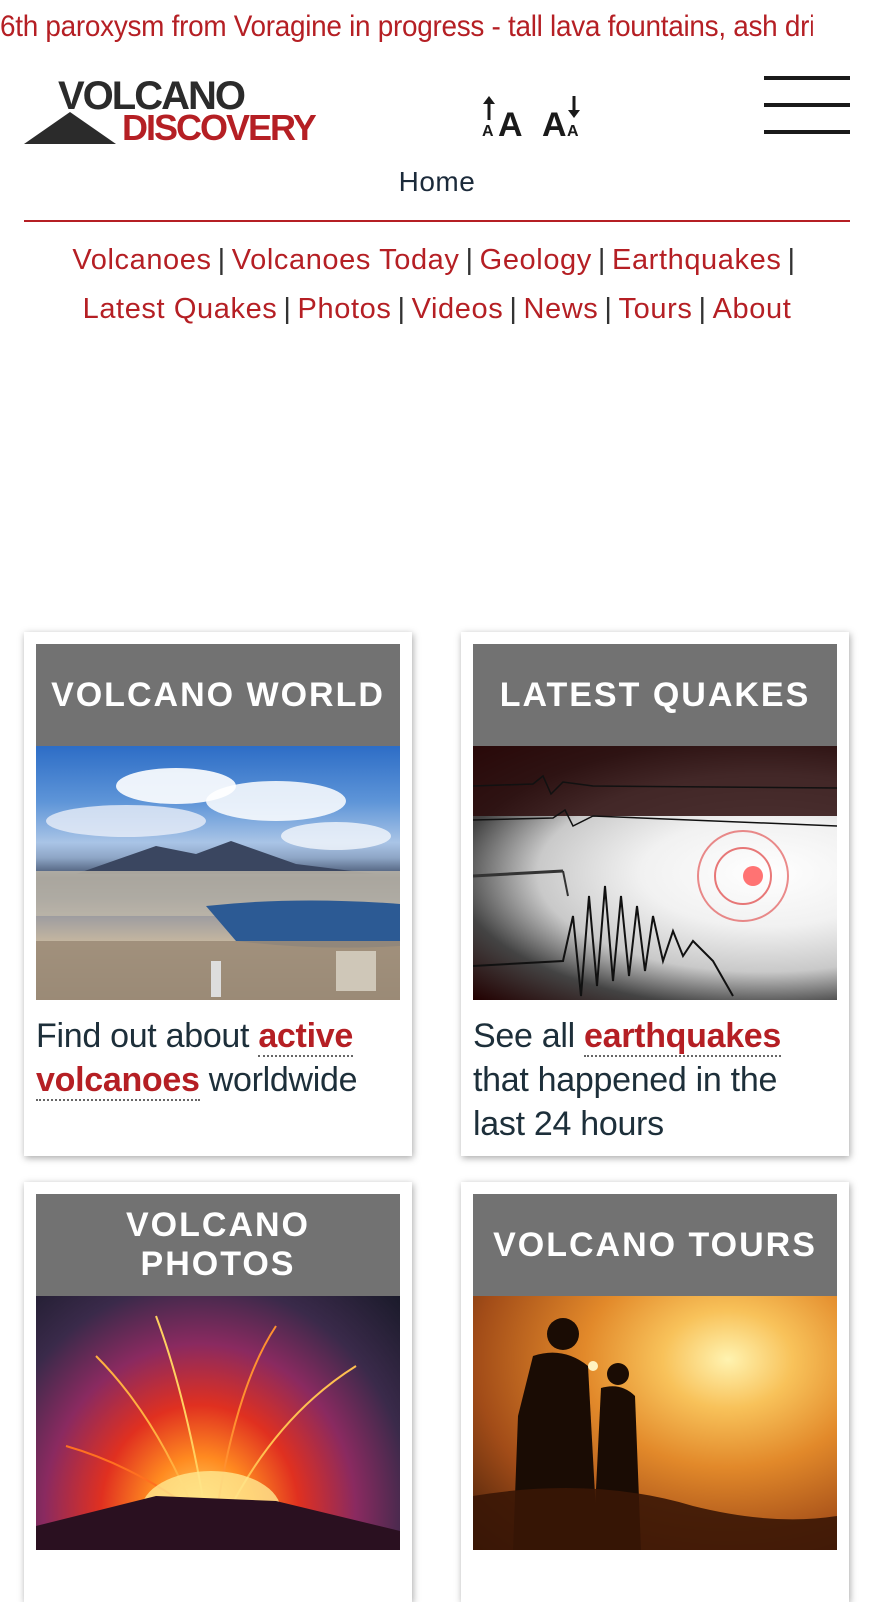 Image resolution: width=874 pixels, height=1602 pixels. Describe the element at coordinates (437, 182) in the screenshot. I see `home-link: Home` at that location.